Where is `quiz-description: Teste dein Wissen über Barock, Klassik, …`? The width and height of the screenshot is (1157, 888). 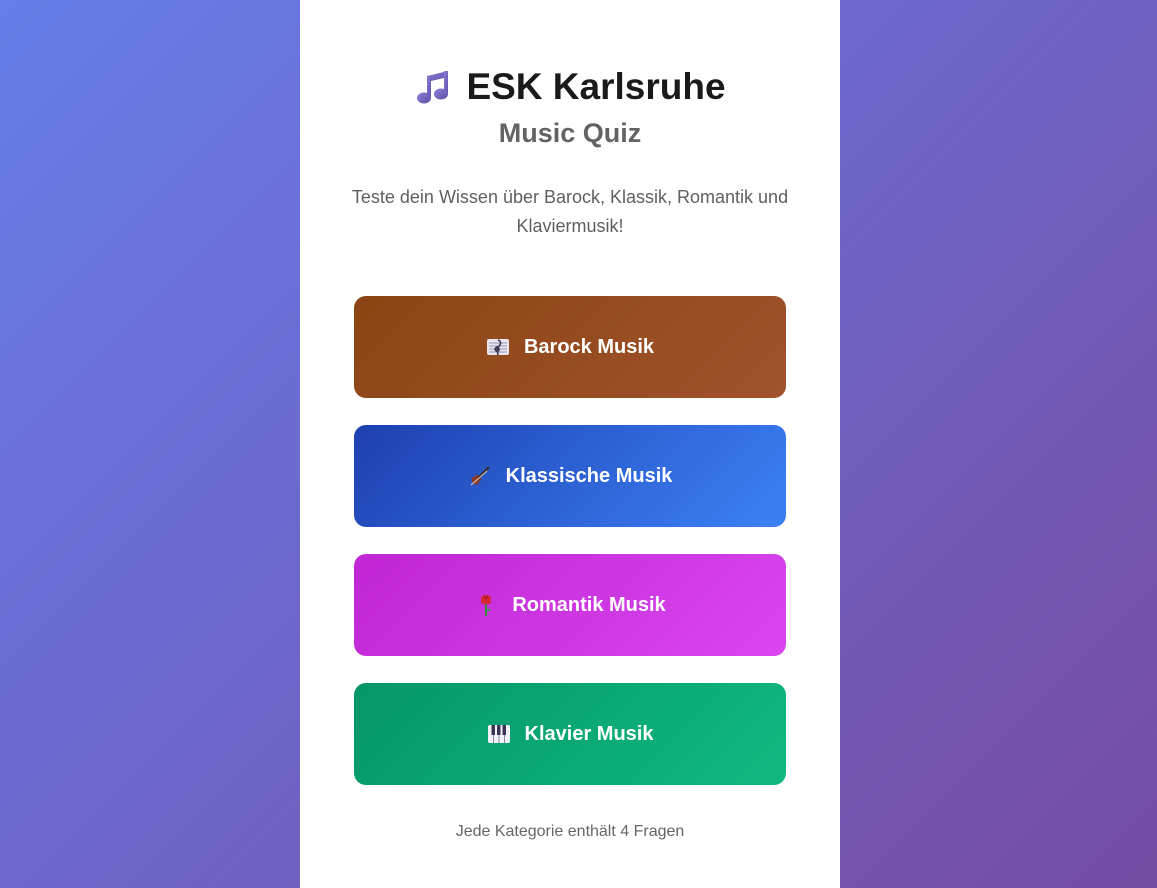
quiz-description: Teste dein Wissen über Barock, Klassik, … is located at coordinates (570, 211).